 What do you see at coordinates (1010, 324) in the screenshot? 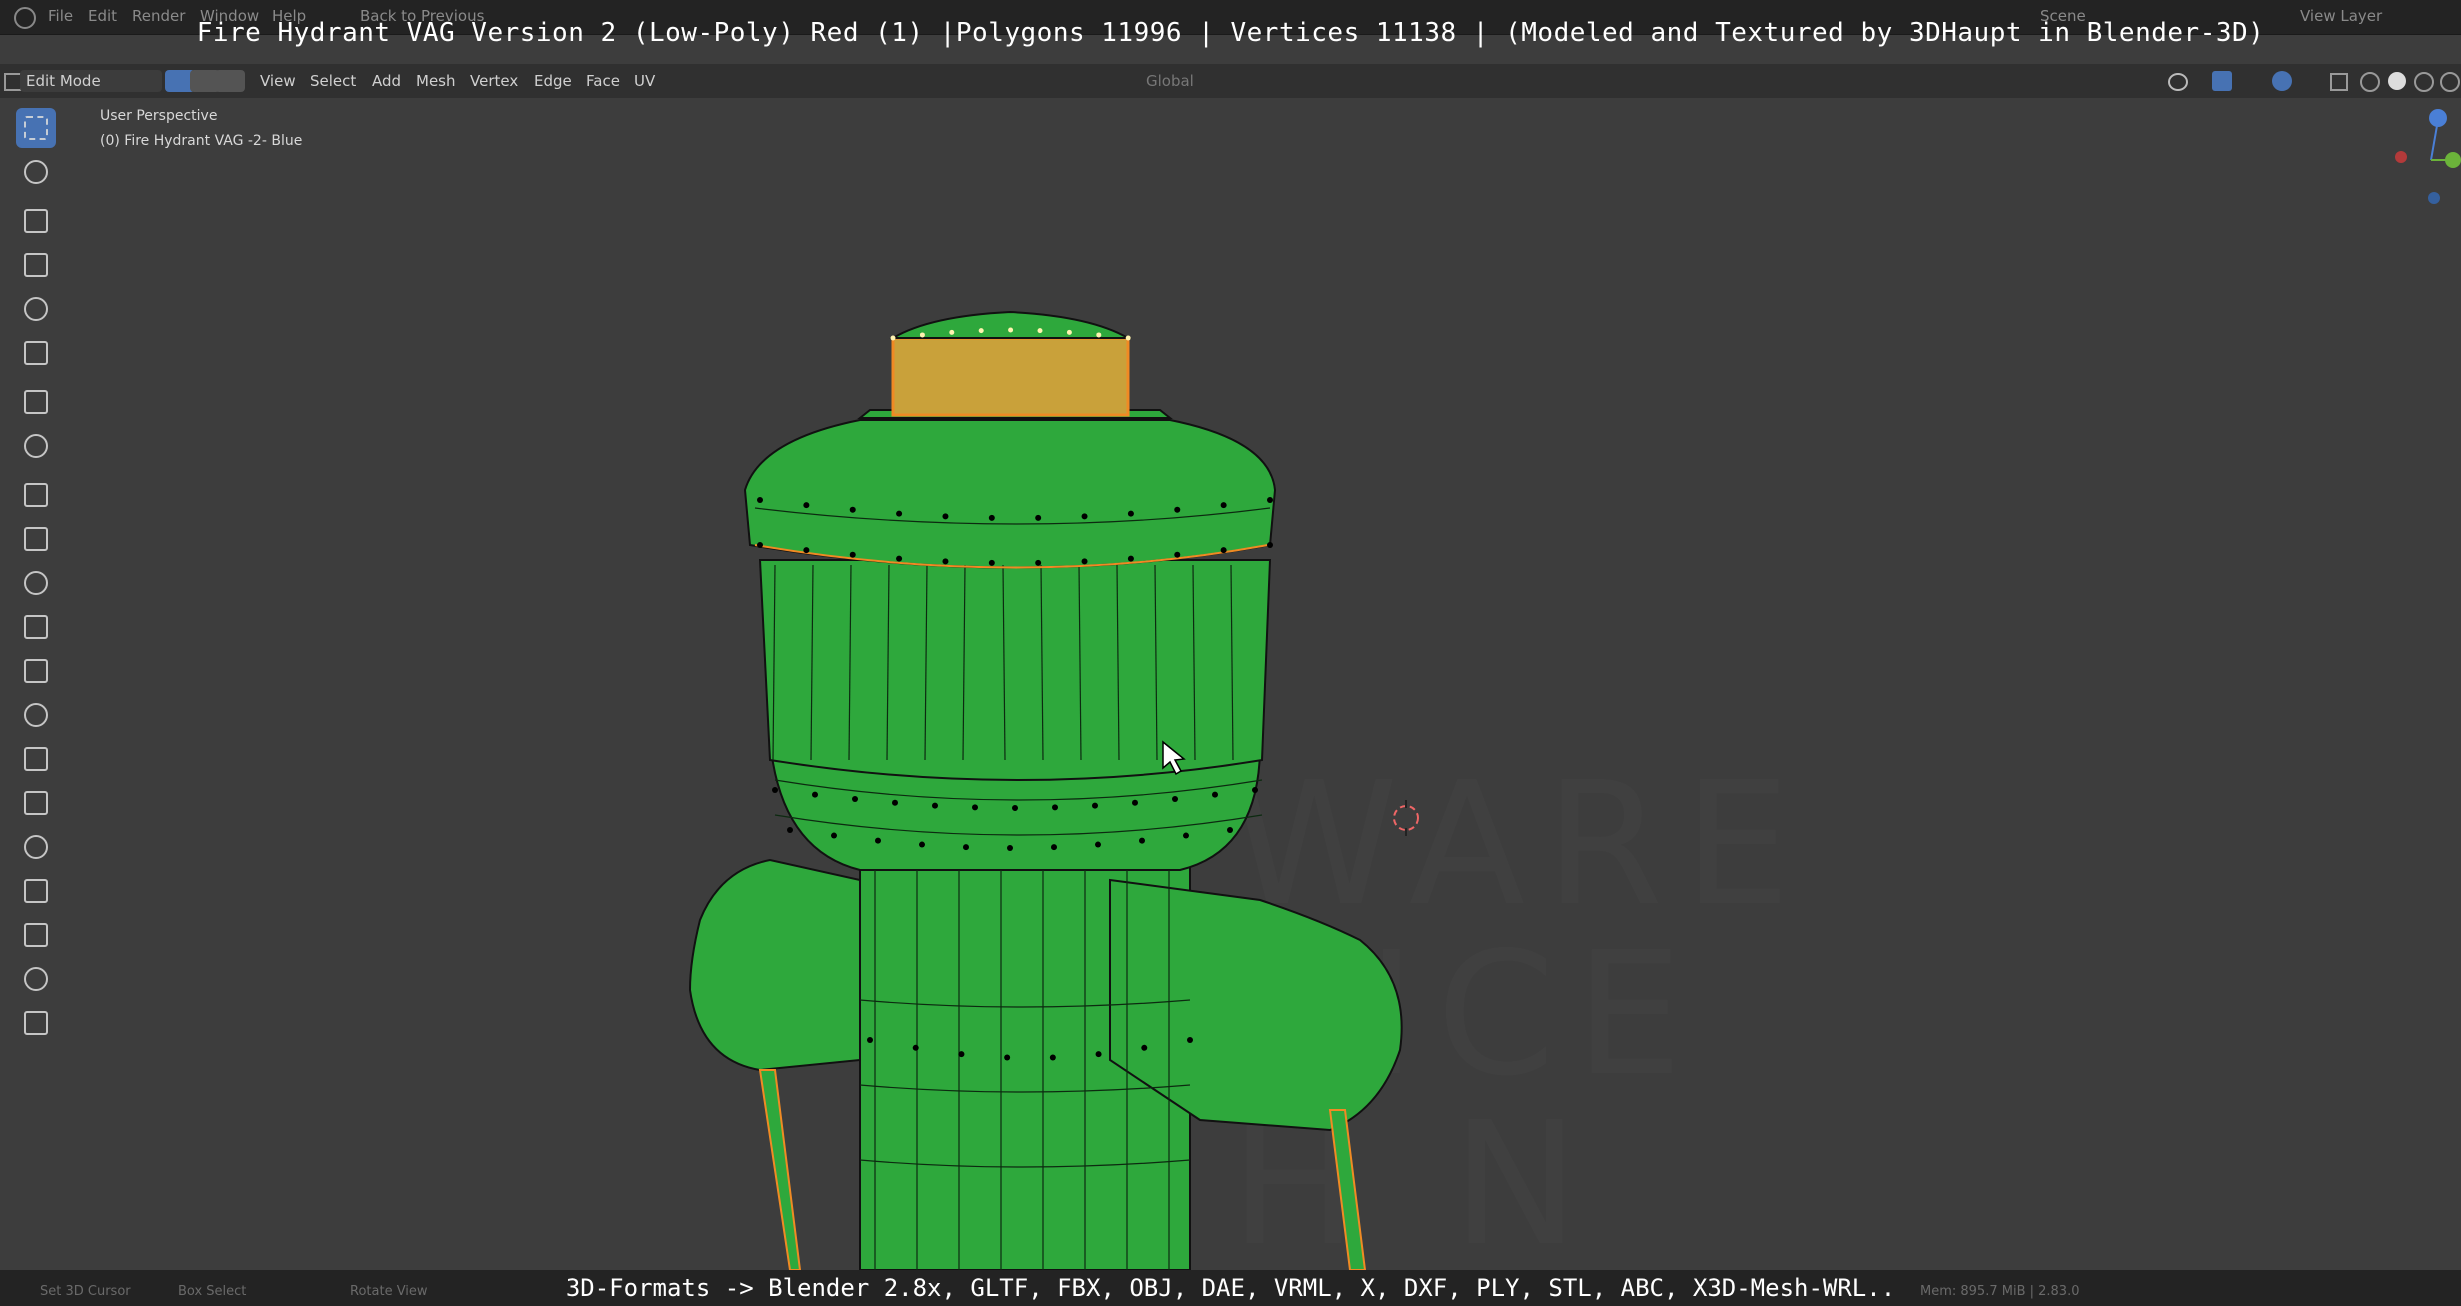
I see `hydrant-nut-top` at bounding box center [1010, 324].